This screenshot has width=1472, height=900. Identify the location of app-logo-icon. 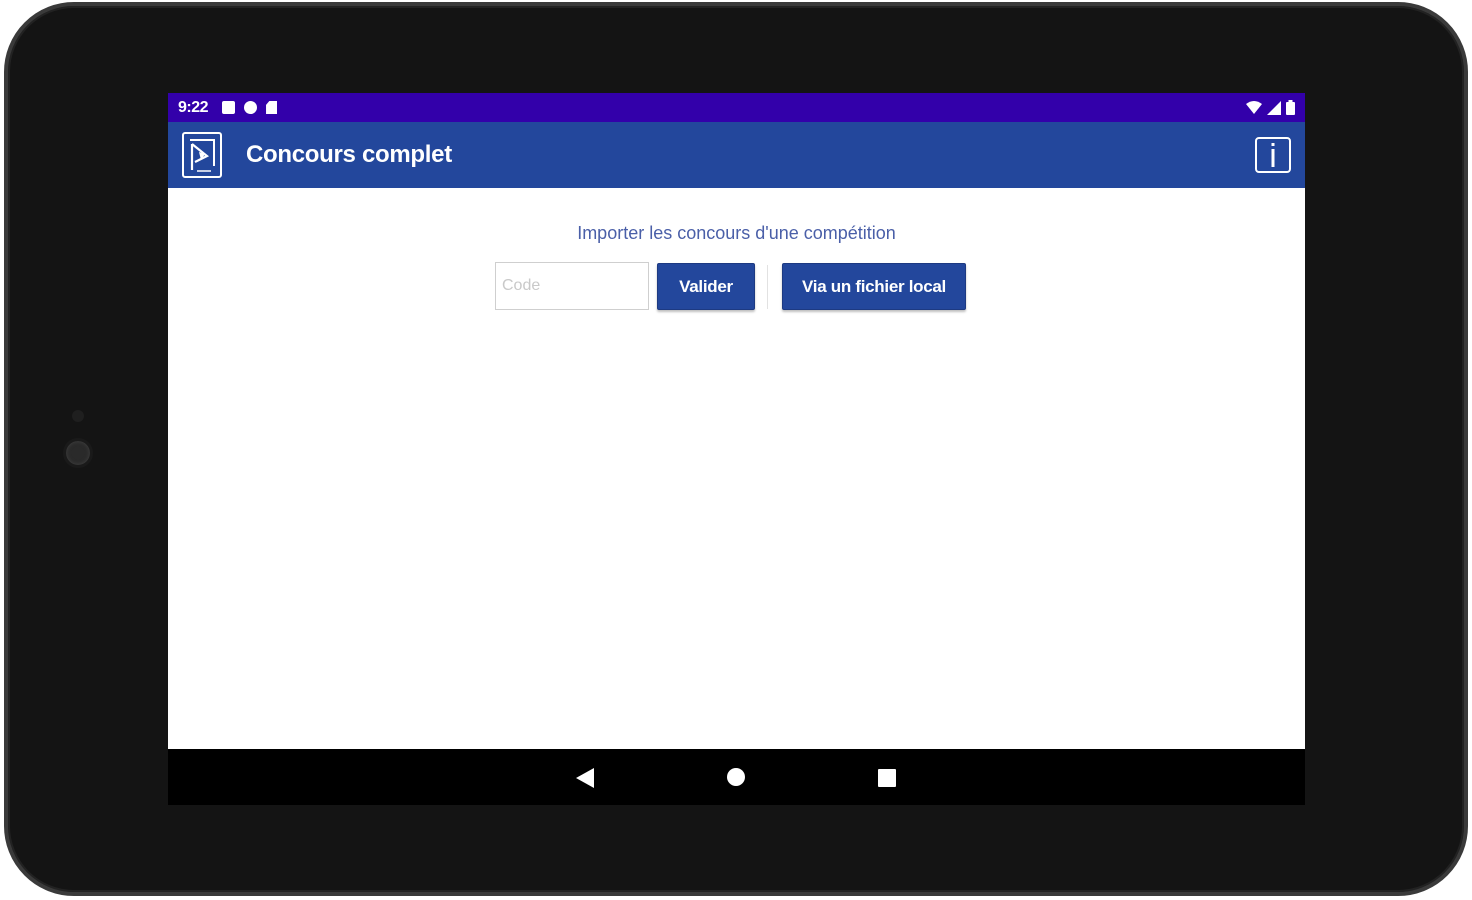
(202, 155).